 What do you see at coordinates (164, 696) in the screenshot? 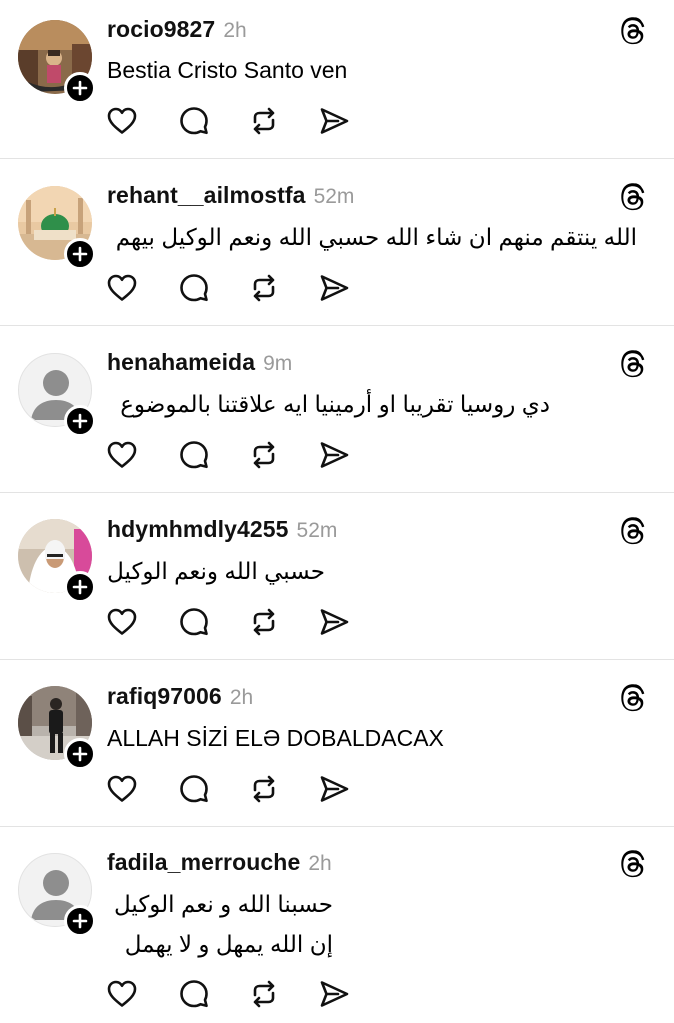
I see `username-link: rafiq97006` at bounding box center [164, 696].